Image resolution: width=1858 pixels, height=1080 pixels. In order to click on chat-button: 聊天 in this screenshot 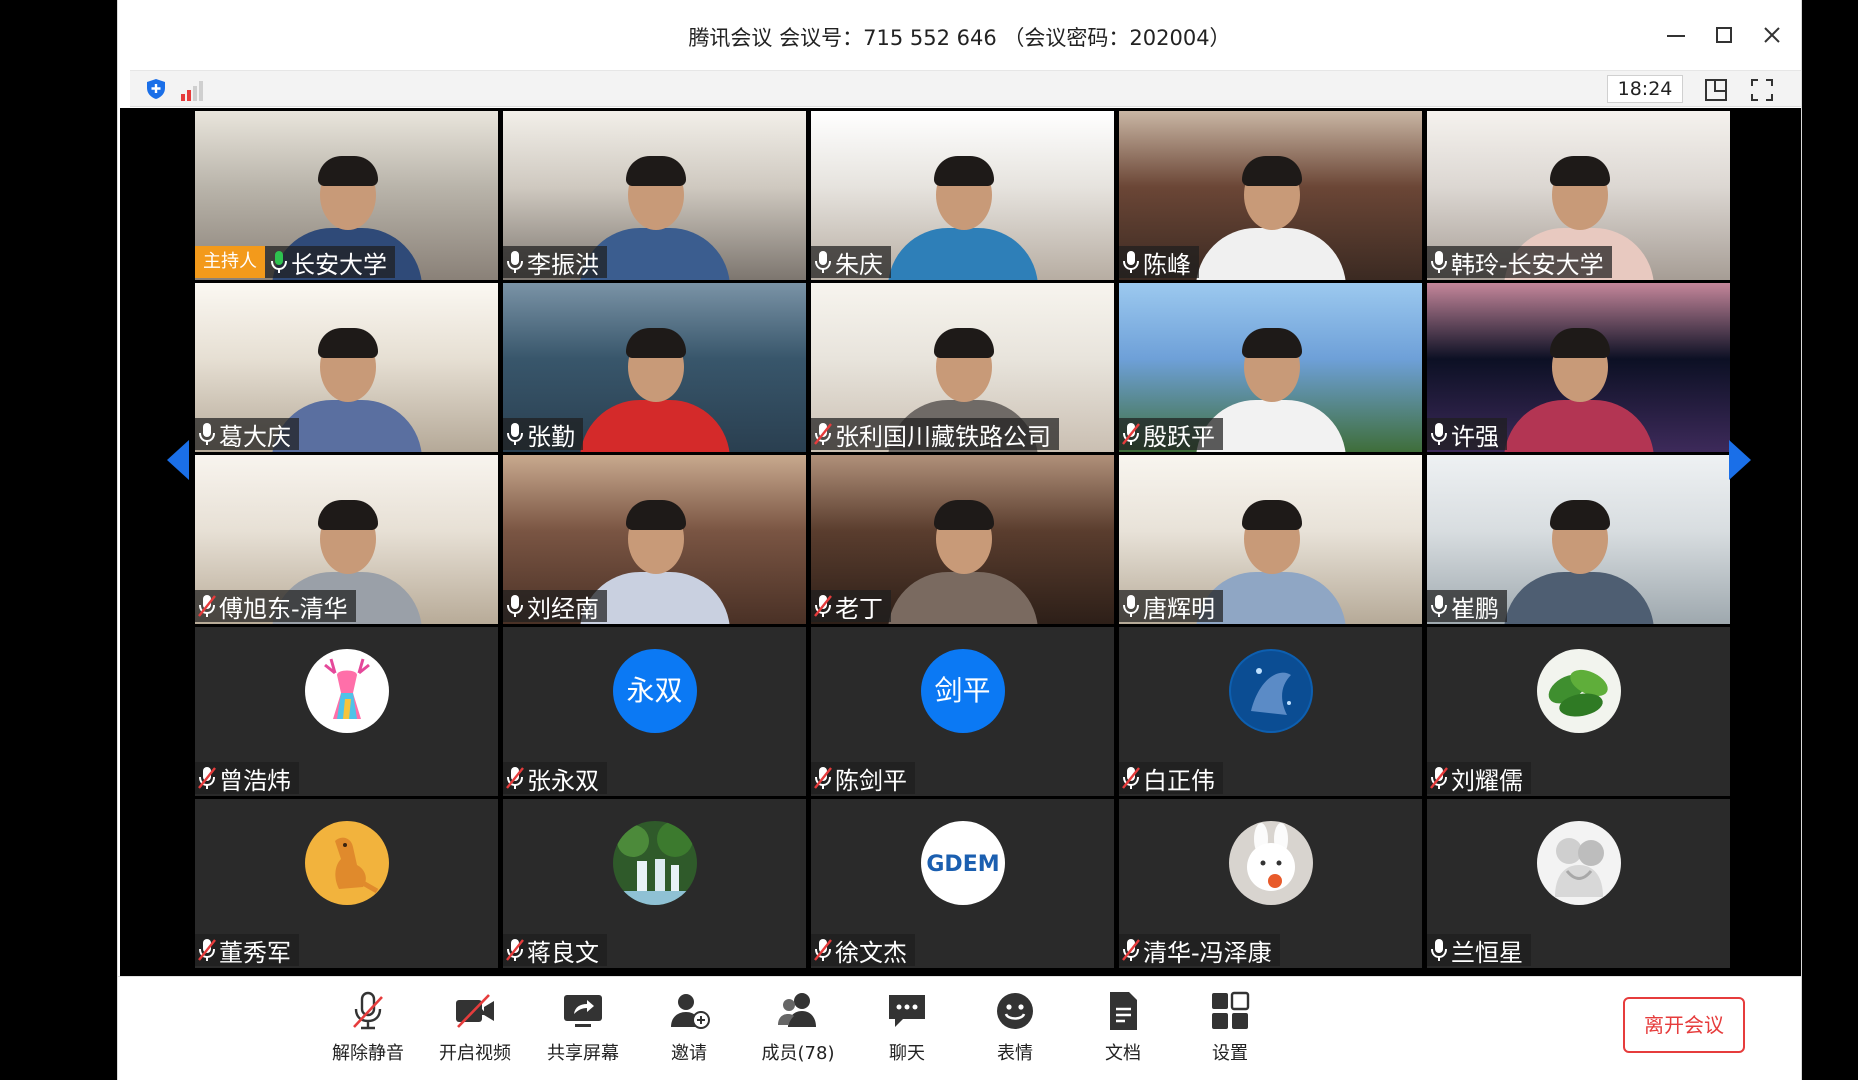, I will do `click(907, 1027)`.